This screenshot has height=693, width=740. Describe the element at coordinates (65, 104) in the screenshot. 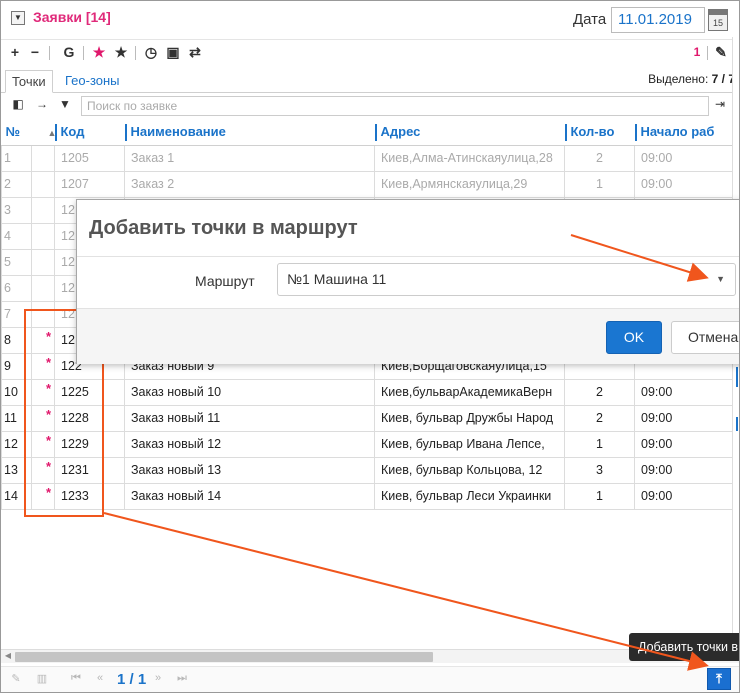

I see `filter-icon: ▼` at that location.